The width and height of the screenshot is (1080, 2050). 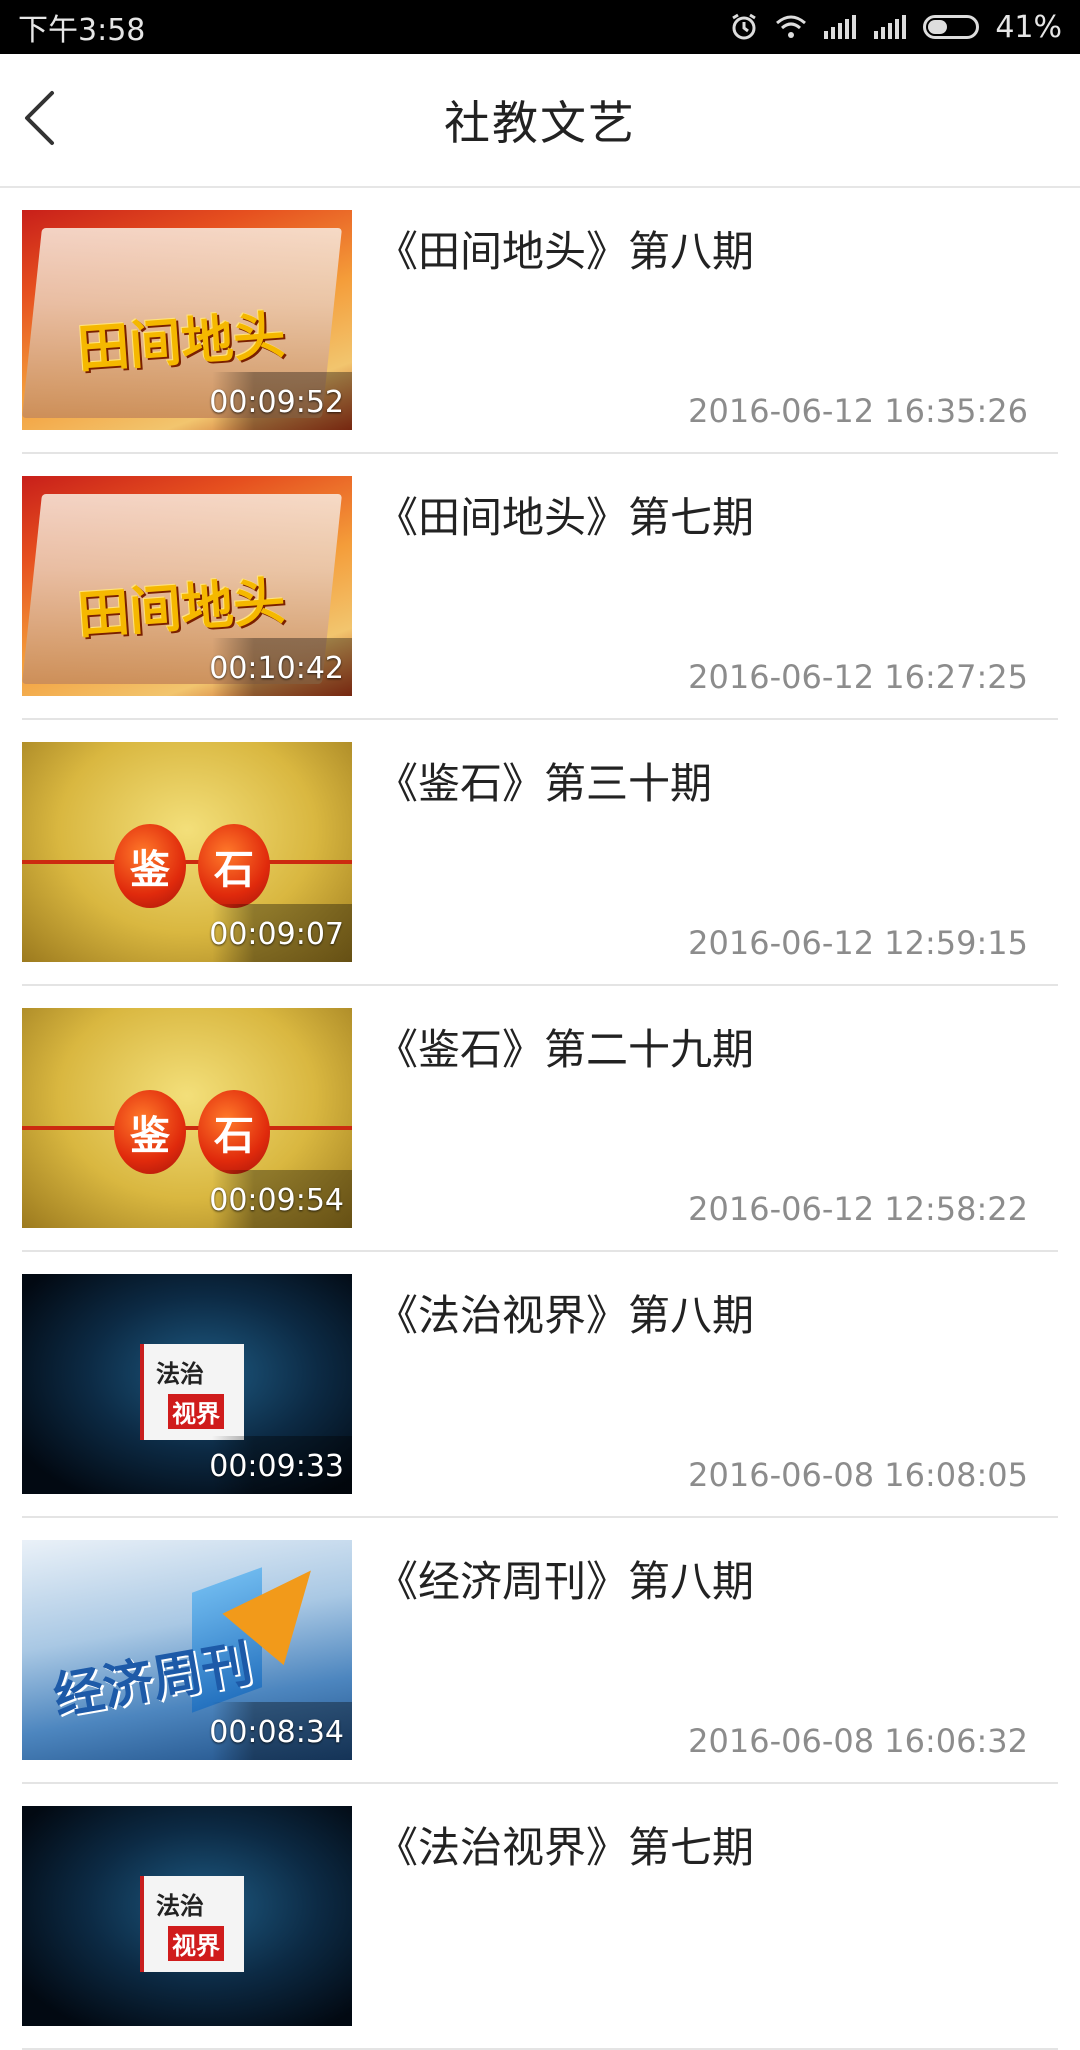 What do you see at coordinates (187, 852) in the screenshot?
I see `video-thumbnail: 鉴 石 00:09:07` at bounding box center [187, 852].